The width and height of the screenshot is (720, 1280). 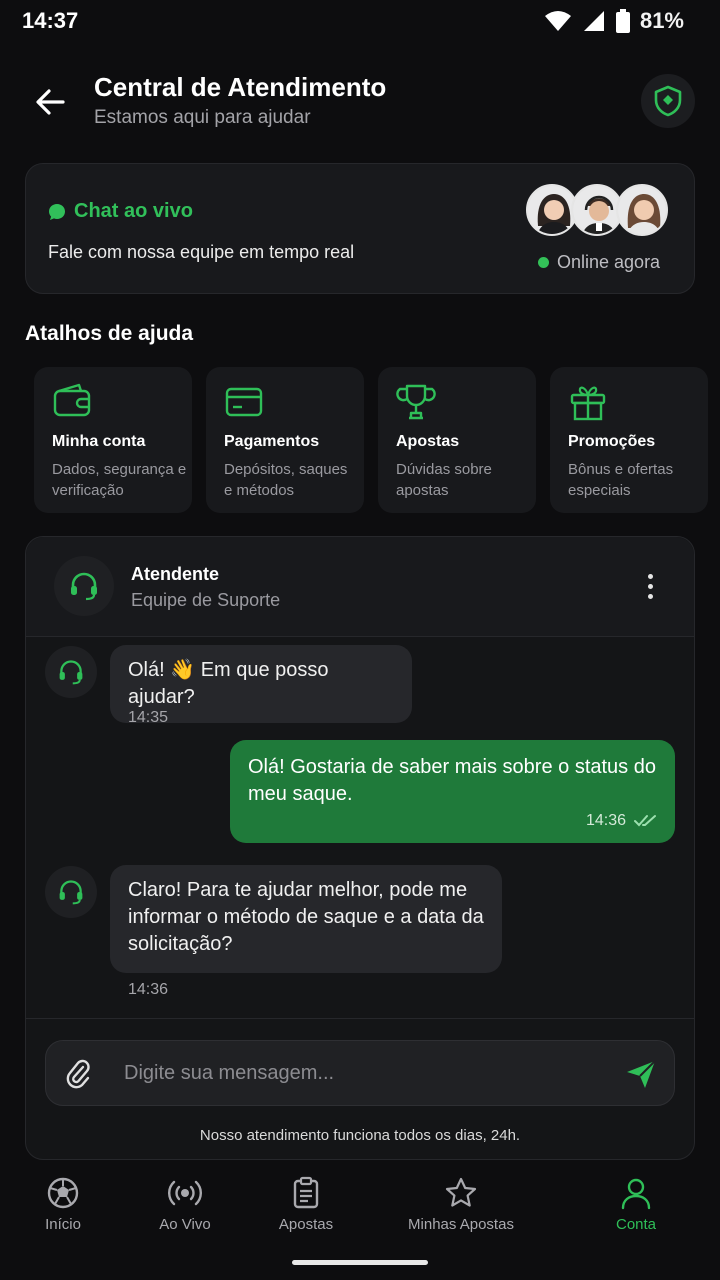 What do you see at coordinates (642, 210) in the screenshot?
I see `avatar` at bounding box center [642, 210].